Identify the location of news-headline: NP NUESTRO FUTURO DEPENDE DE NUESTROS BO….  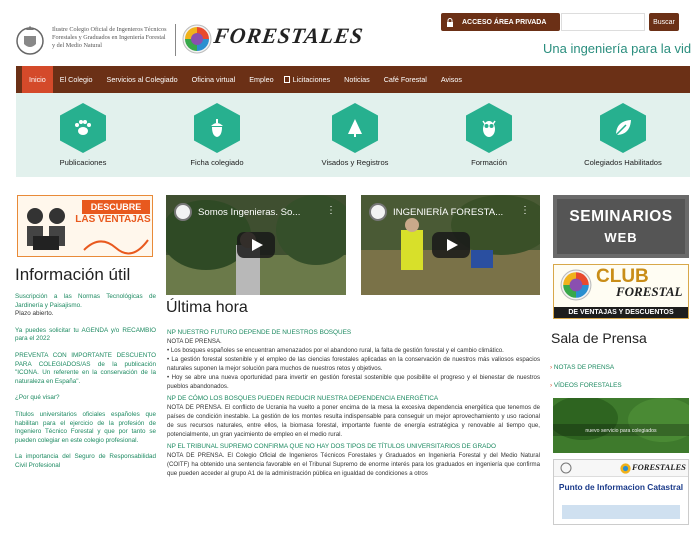
(353, 332).